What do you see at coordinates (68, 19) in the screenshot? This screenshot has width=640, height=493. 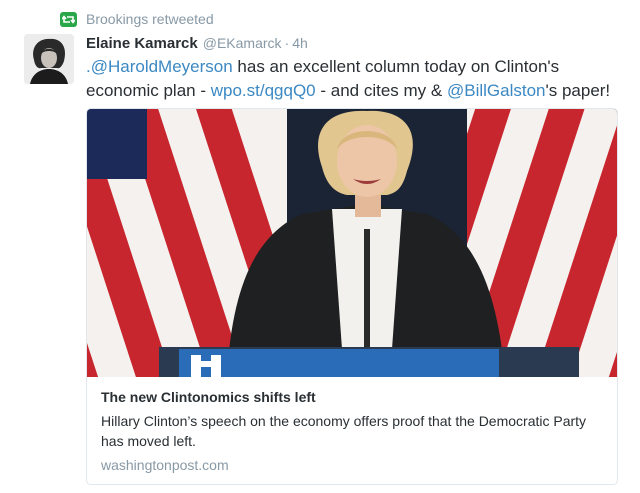 I see `retweet-icon` at bounding box center [68, 19].